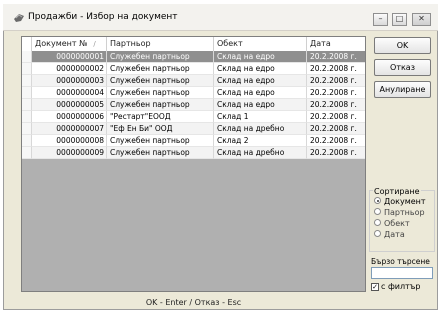 This screenshot has width=441, height=313. I want to click on column-header-document: Документ № /, so click(69, 44).